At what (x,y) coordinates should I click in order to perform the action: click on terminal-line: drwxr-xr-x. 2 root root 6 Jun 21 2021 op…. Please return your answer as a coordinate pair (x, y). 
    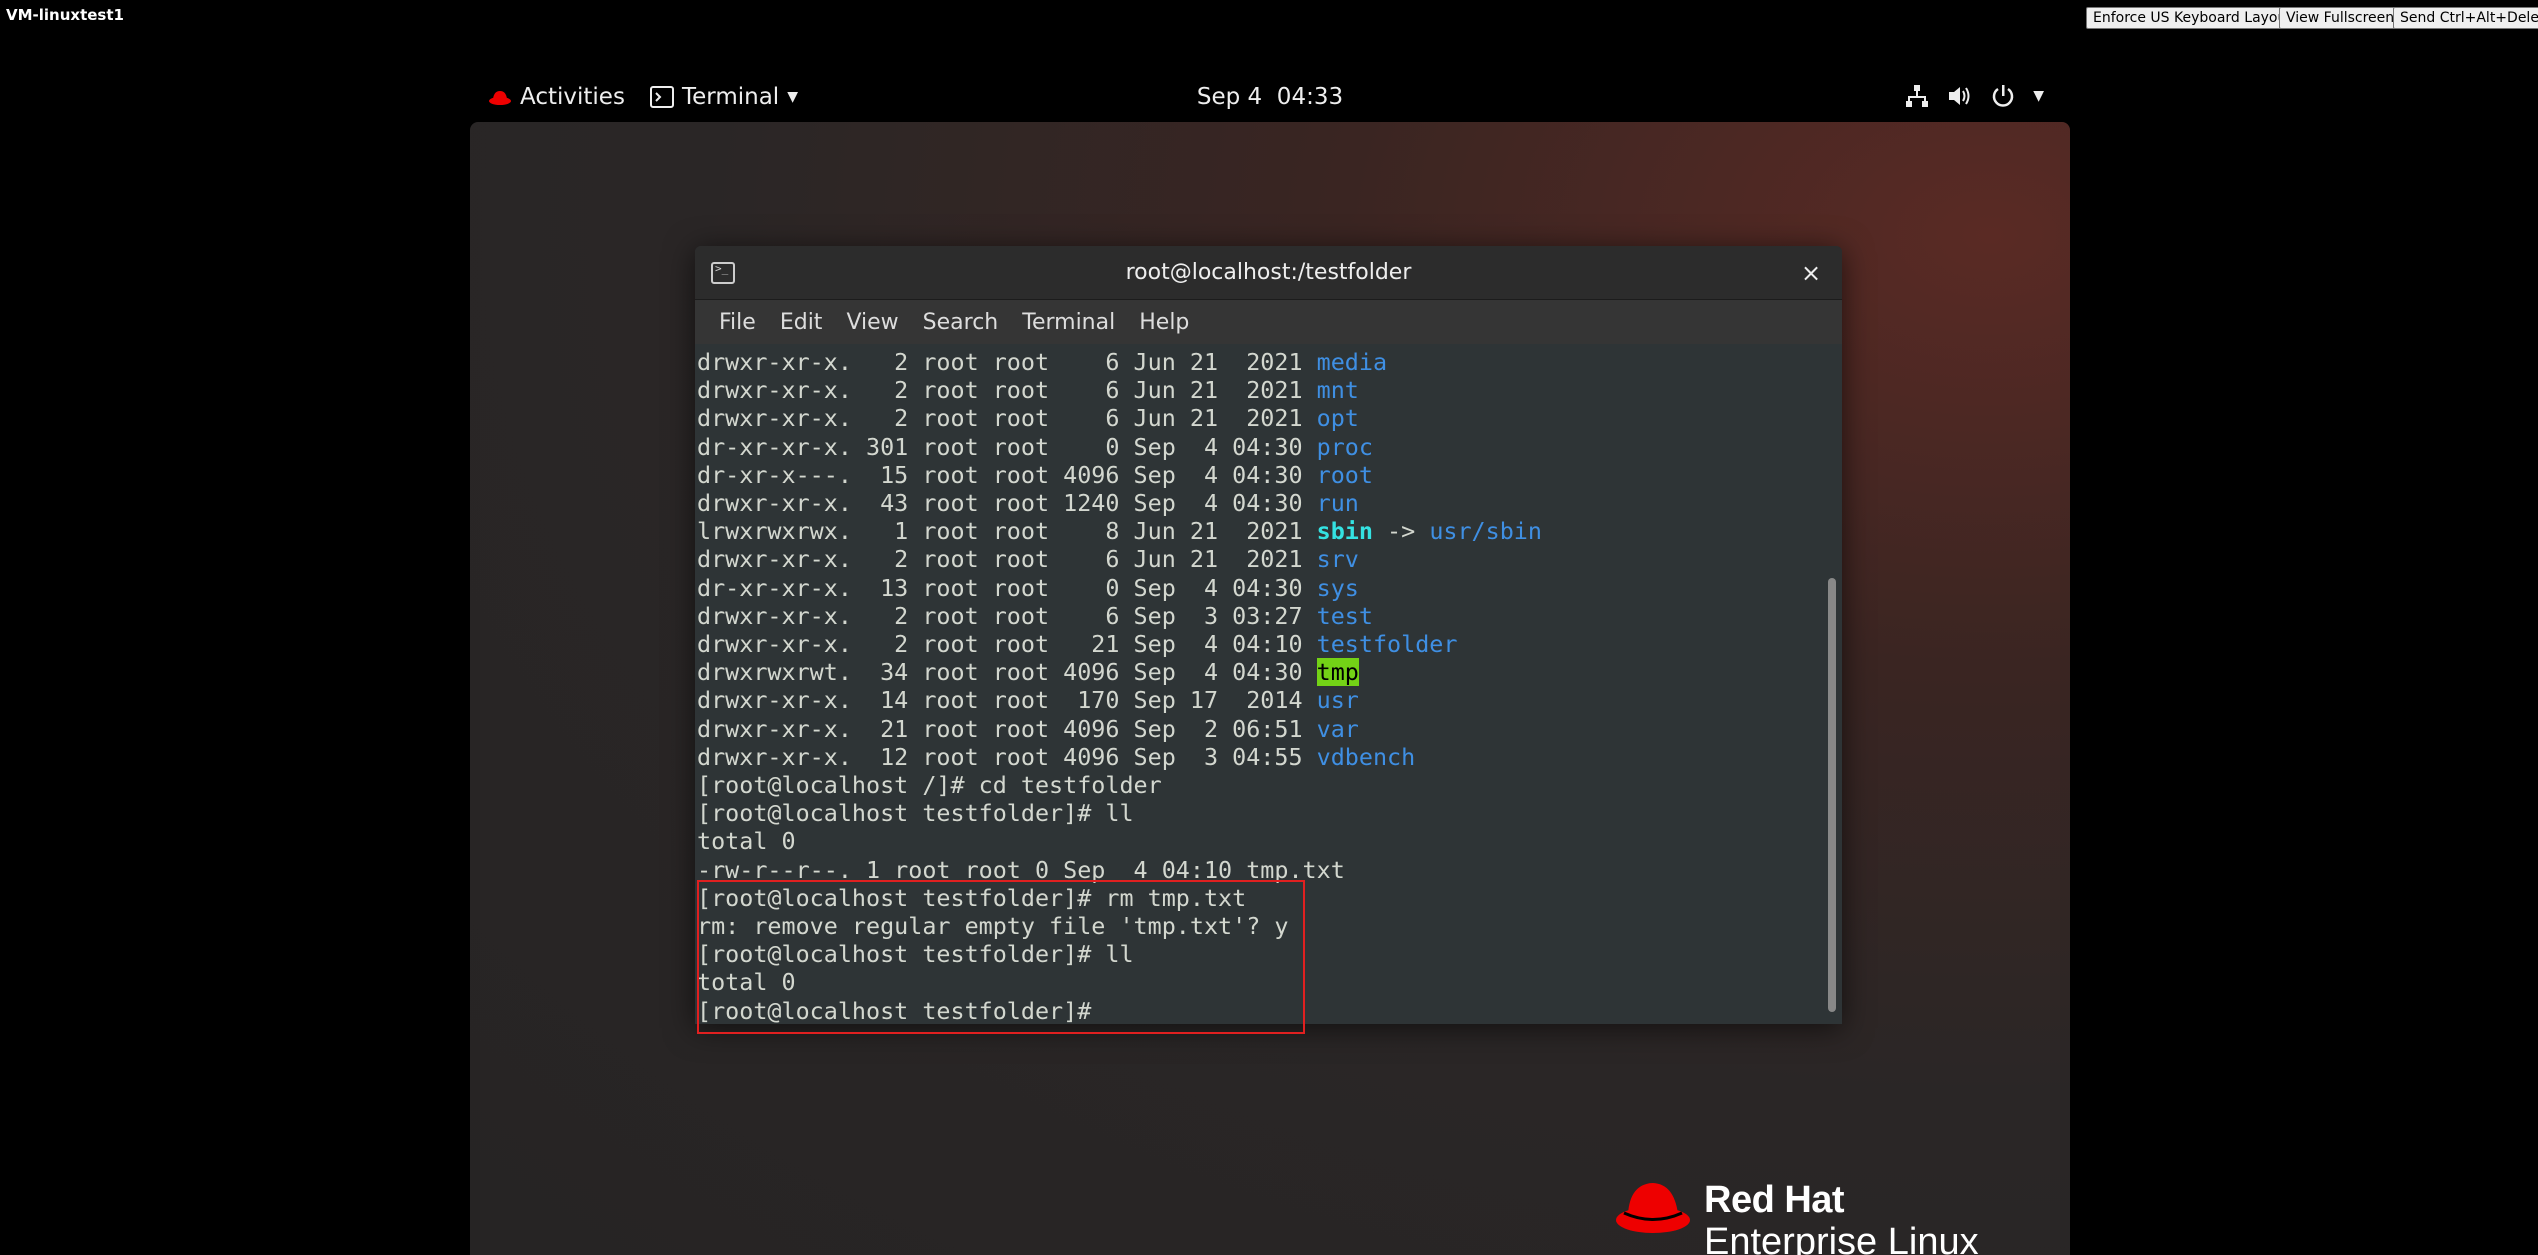
    Looking at the image, I should click on (1119, 418).